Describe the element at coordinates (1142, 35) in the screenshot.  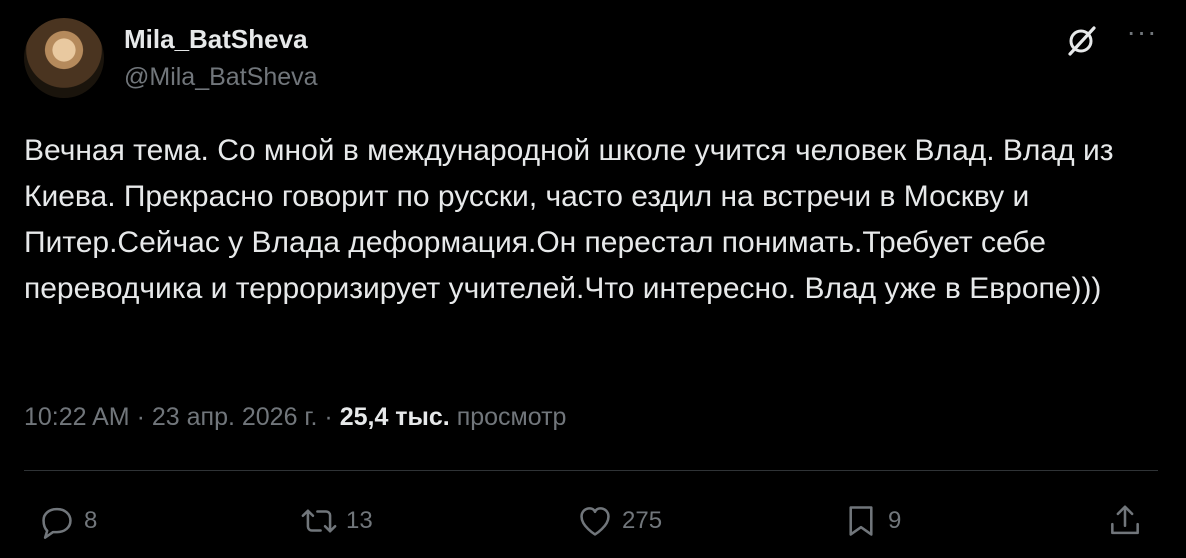
I see `more-icon: ···` at that location.